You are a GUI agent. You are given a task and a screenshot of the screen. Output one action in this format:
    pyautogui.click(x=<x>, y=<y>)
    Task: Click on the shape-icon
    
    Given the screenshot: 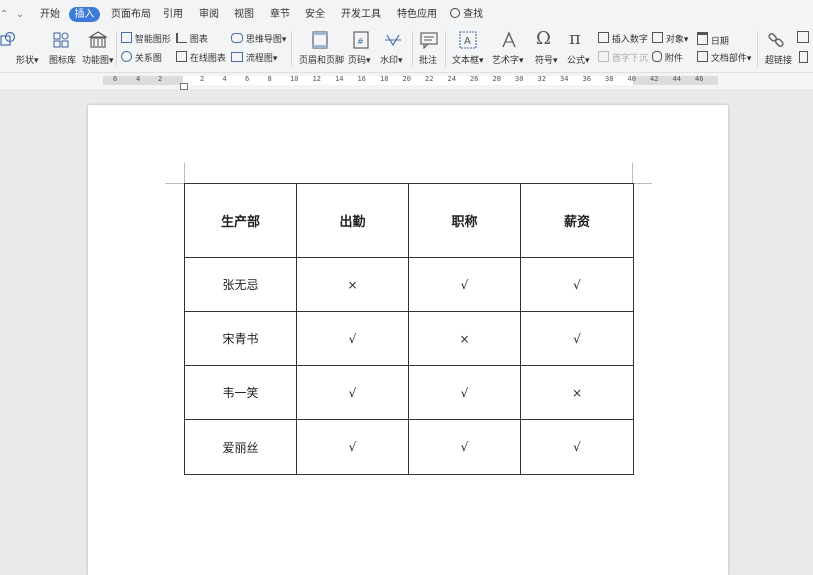 What is the action you would take?
    pyautogui.click(x=8, y=39)
    